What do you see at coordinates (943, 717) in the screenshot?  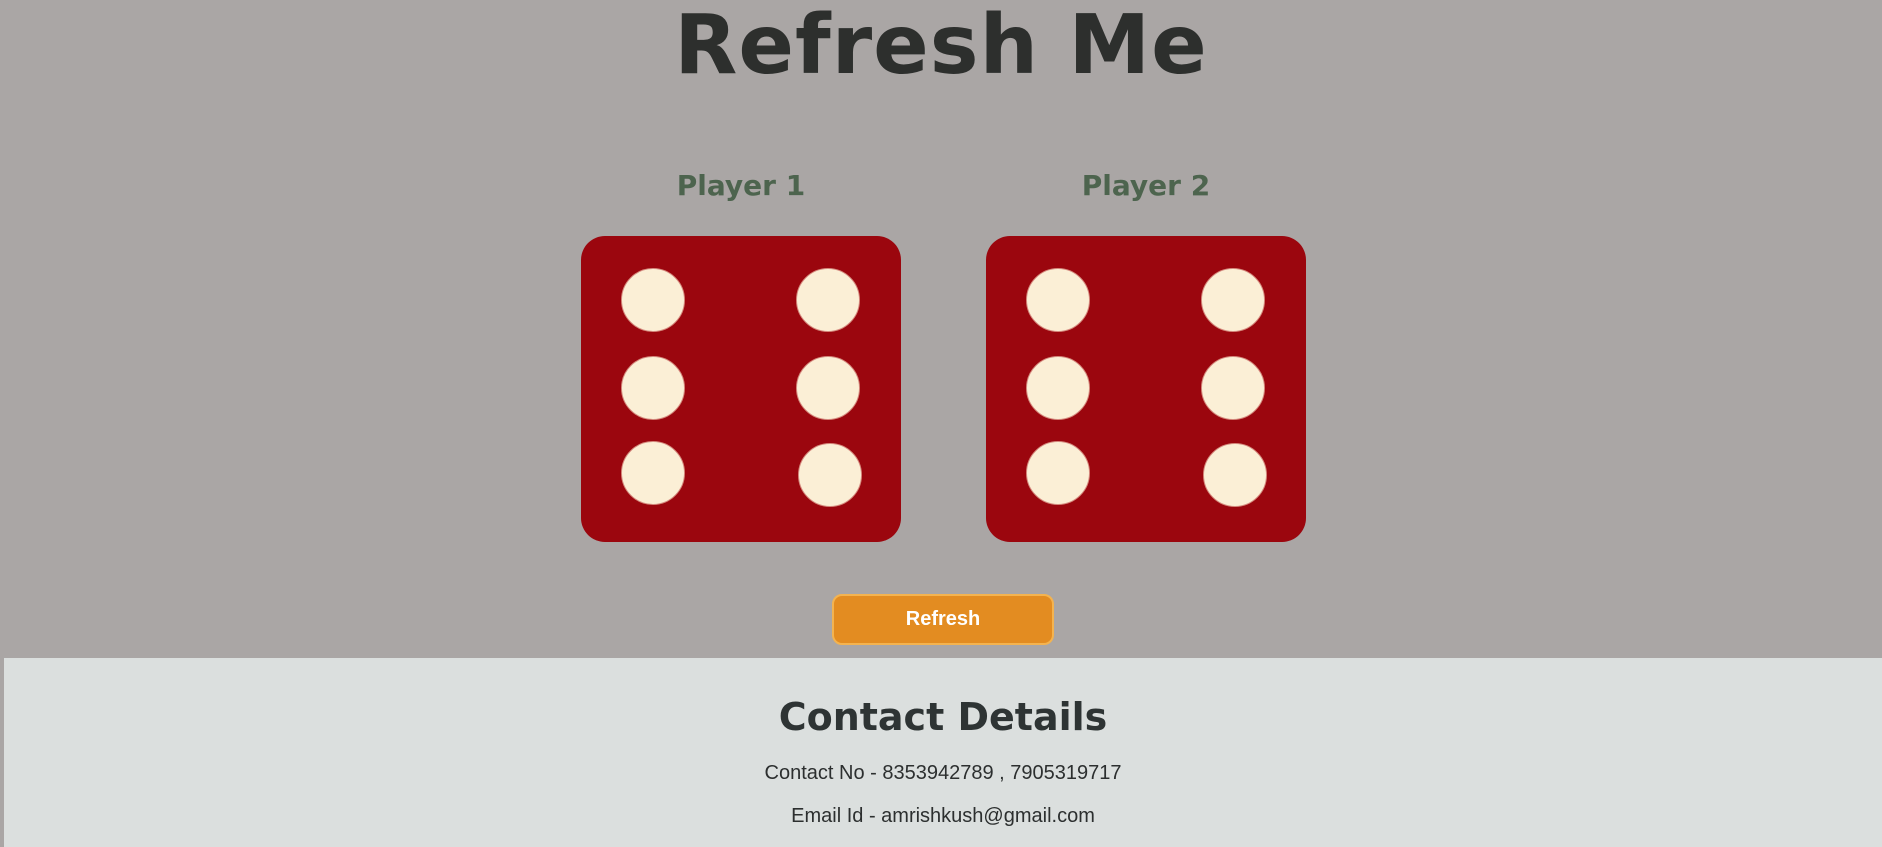 I see `contact-details-heading: Contact Details` at bounding box center [943, 717].